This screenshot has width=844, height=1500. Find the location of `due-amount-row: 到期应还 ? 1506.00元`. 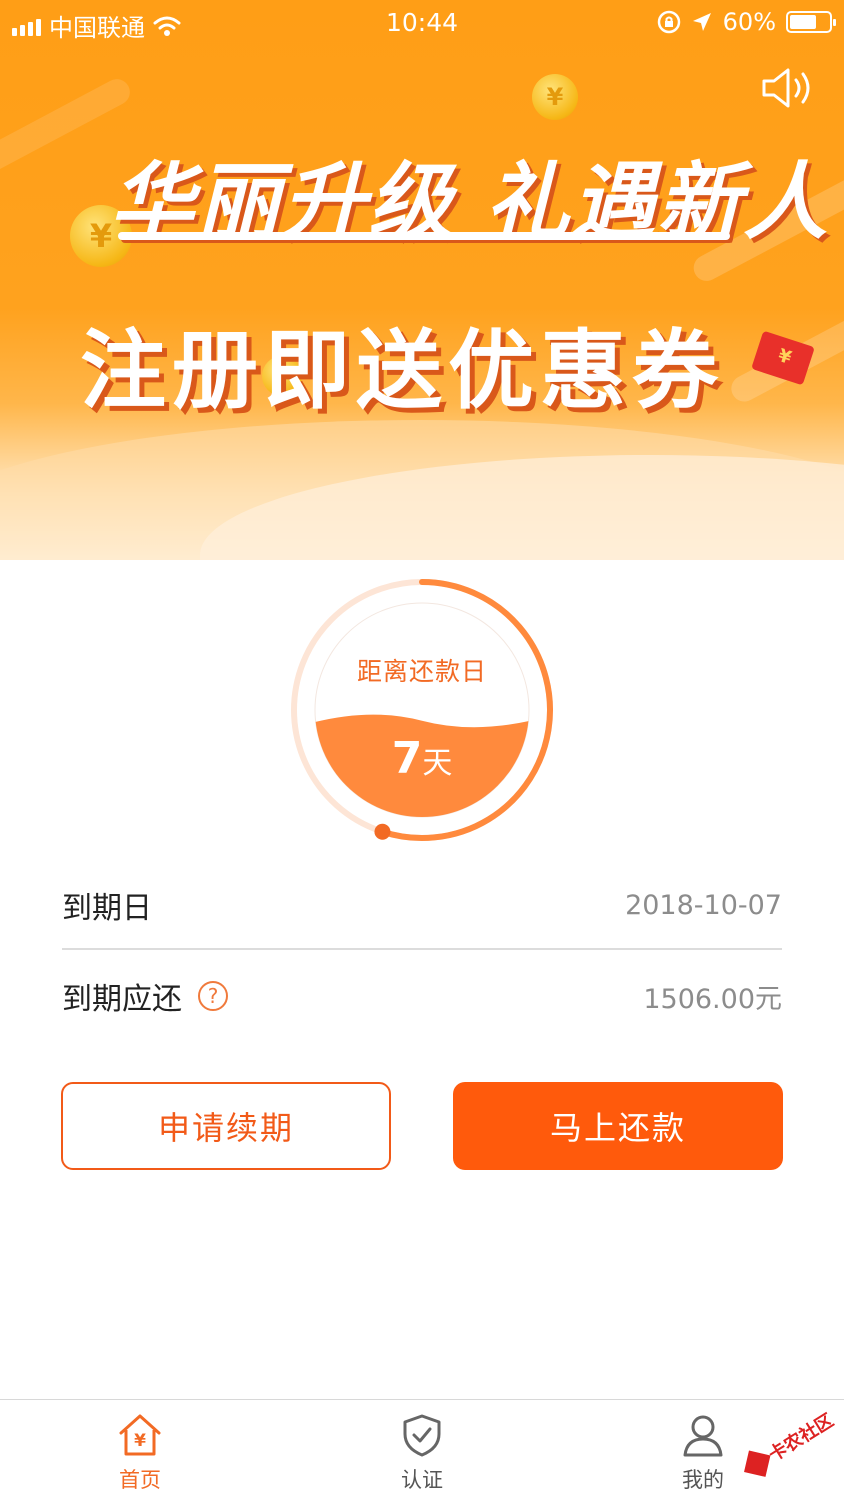

due-amount-row: 到期应还 ? 1506.00元 is located at coordinates (422, 996).